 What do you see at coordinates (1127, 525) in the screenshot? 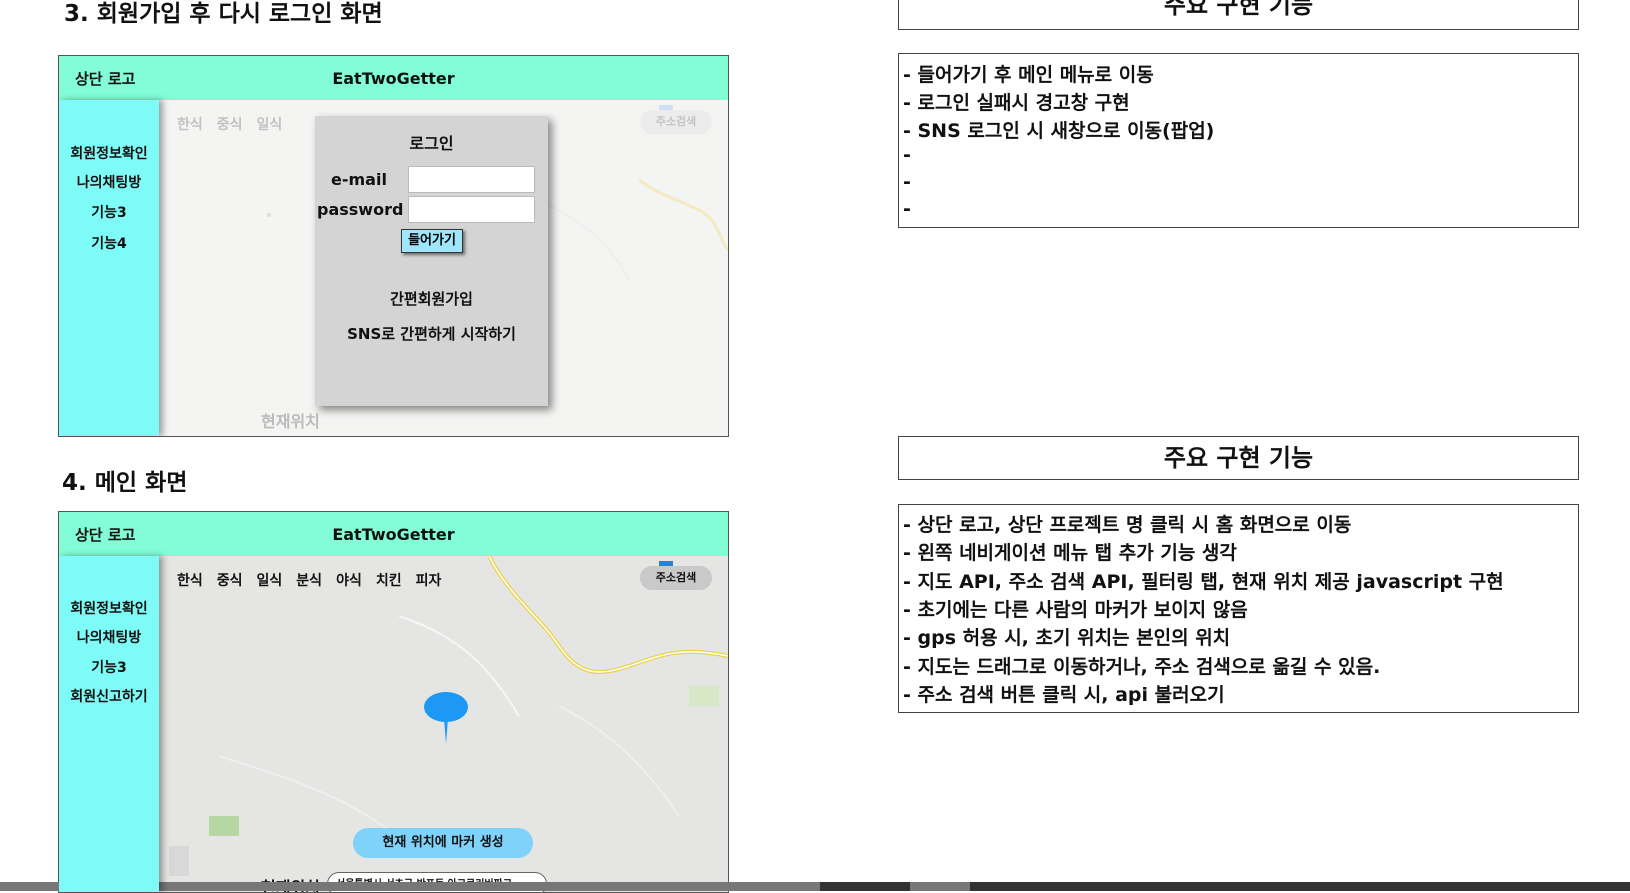
I see `feature-line: - 상단 로고, 상단 프로젝트 명 클릭 시 홈 화면으로 이동` at bounding box center [1127, 525].